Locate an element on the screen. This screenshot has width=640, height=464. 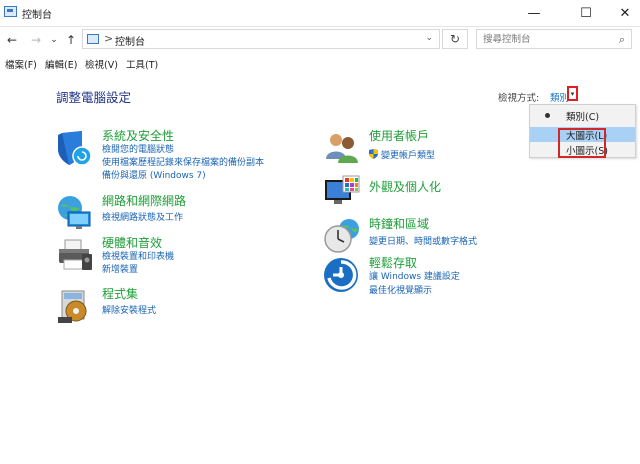
link-windows-suggest-settings: 讓 Windows 建議設定 is located at coordinates (414, 275).